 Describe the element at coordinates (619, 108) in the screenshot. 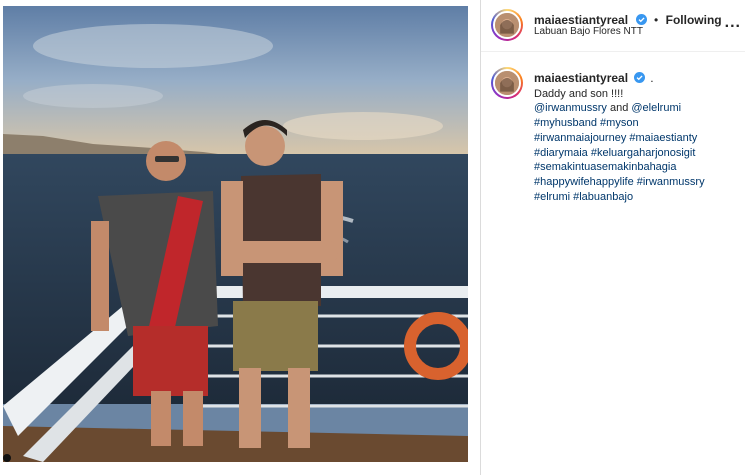

I see `caption-and: and` at that location.